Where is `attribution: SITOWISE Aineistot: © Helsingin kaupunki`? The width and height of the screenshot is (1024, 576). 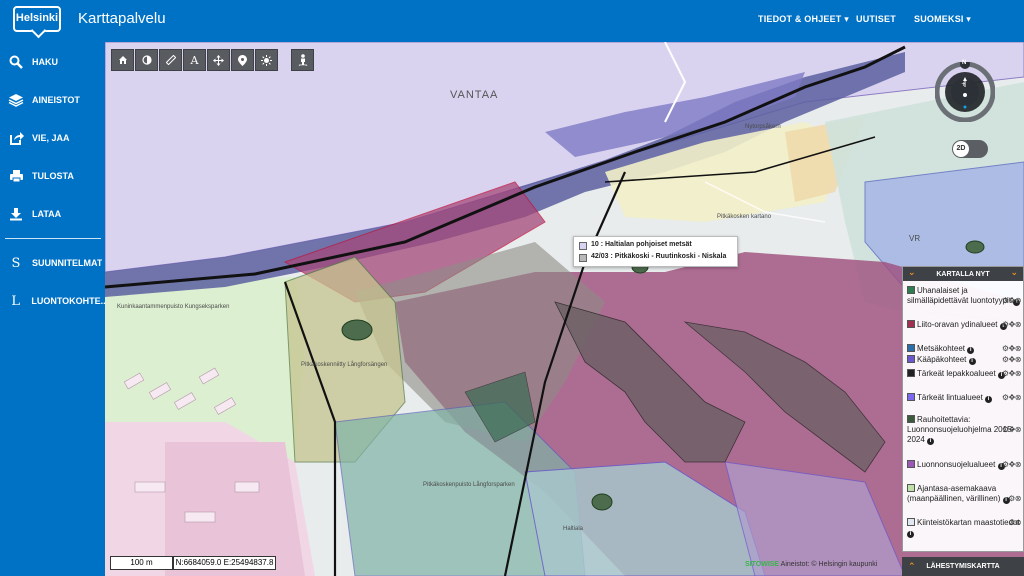
attribution: SITOWISE Aineistot: © Helsingin kaupunki is located at coordinates (811, 564).